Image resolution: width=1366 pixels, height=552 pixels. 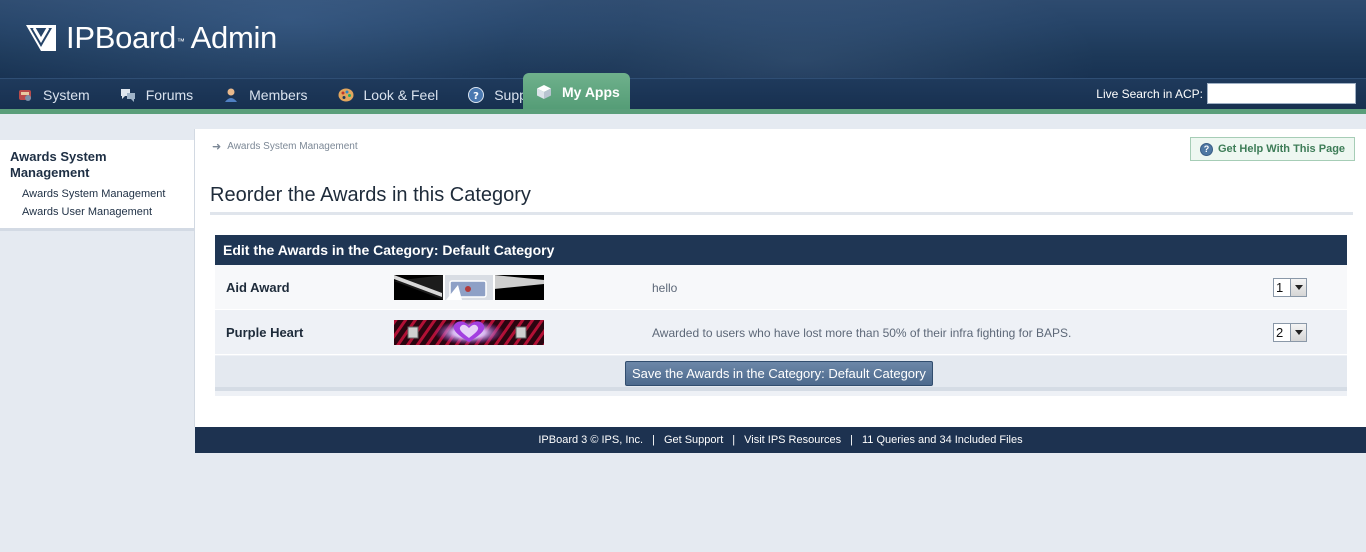 What do you see at coordinates (683, 111) in the screenshot?
I see `nav-accent-strip` at bounding box center [683, 111].